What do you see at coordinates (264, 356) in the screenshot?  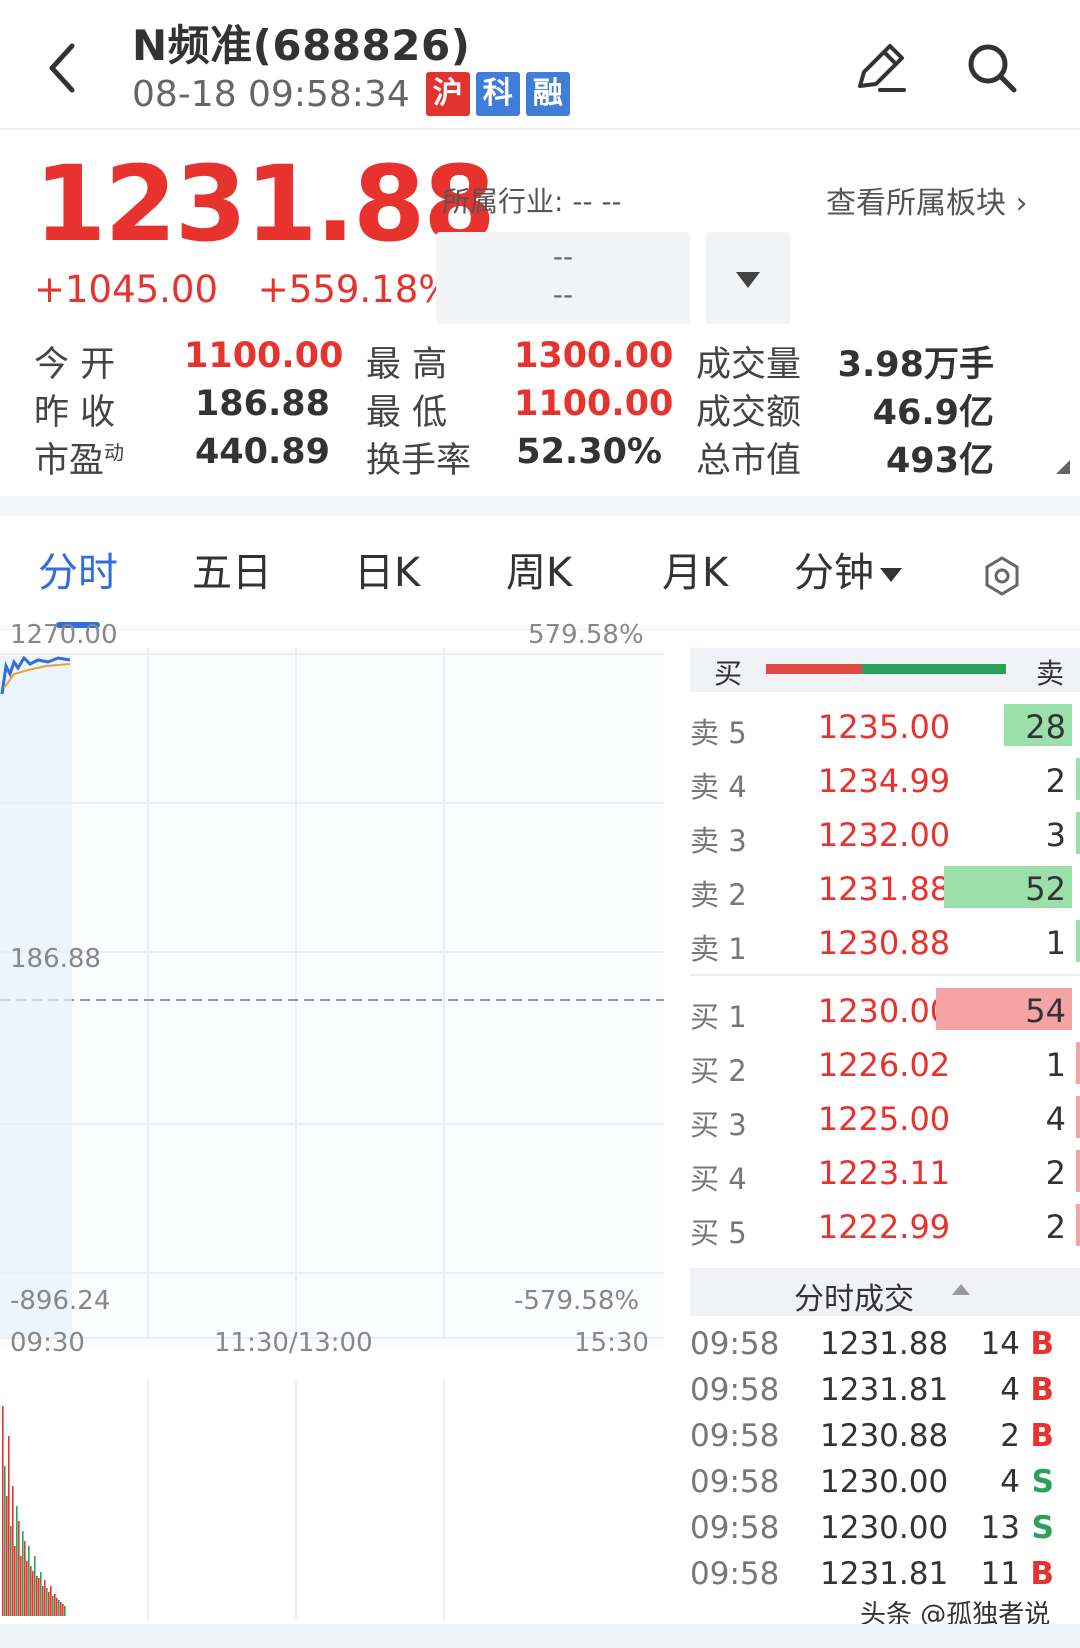 I see `stat-value-open: 1100.00` at bounding box center [264, 356].